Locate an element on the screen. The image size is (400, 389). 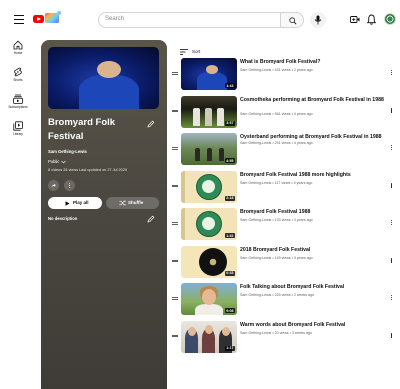
more-actions-button is located at coordinates (69, 185).